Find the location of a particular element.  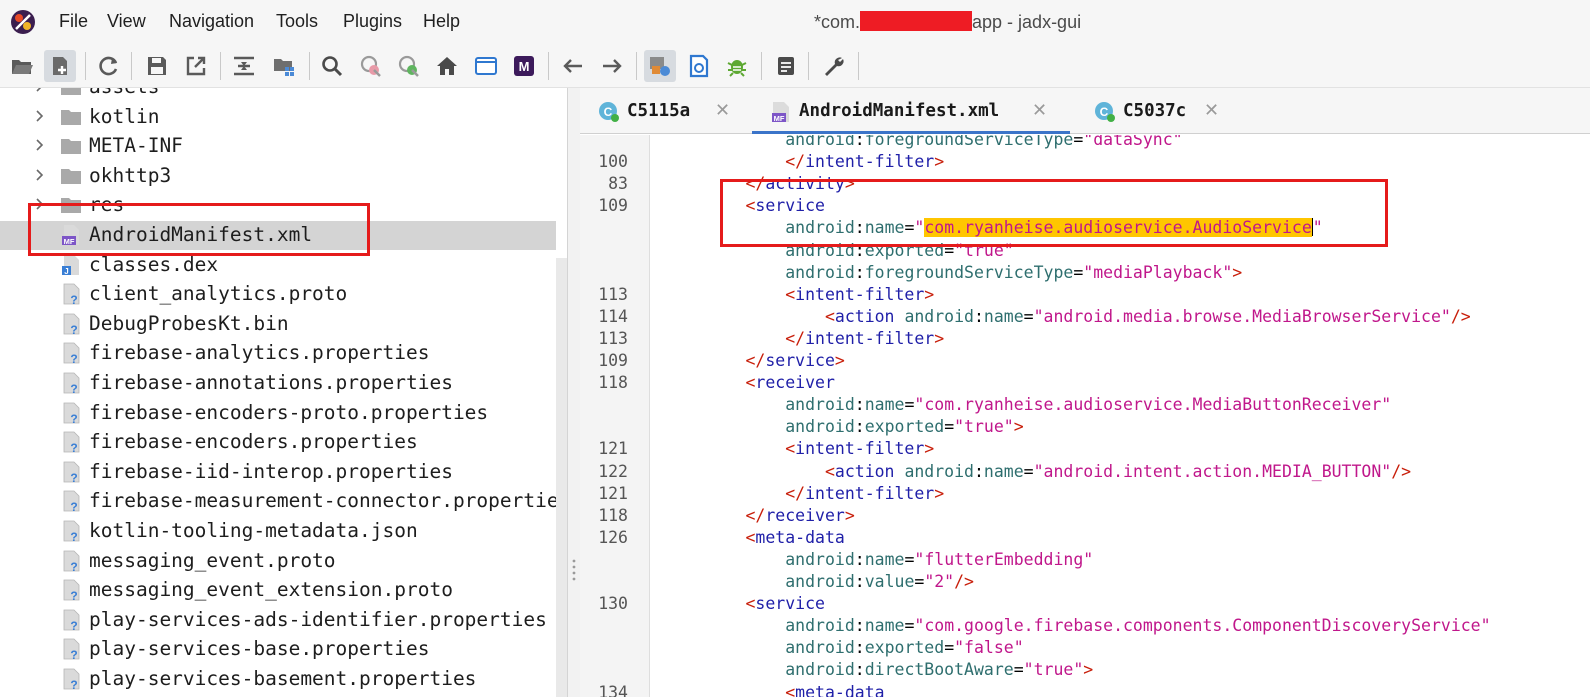

code-token: meta-data is located at coordinates (840, 689).